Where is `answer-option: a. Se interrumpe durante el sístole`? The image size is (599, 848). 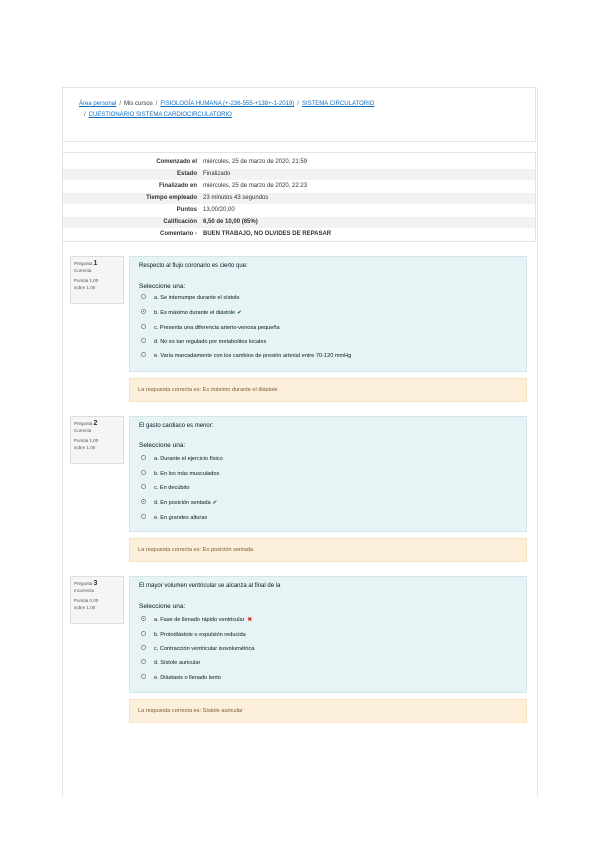
answer-option: a. Se interrumpe durante el sístole is located at coordinates (190, 298).